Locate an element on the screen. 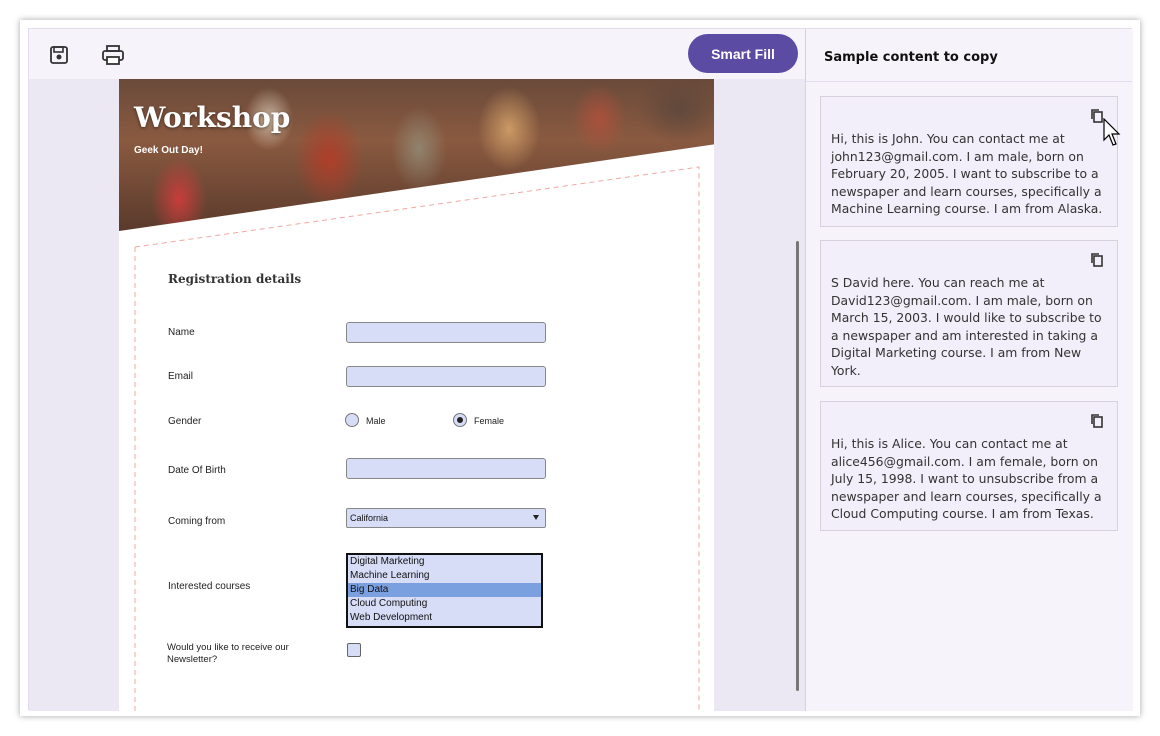  gender-female-label: Female is located at coordinates (489, 421).